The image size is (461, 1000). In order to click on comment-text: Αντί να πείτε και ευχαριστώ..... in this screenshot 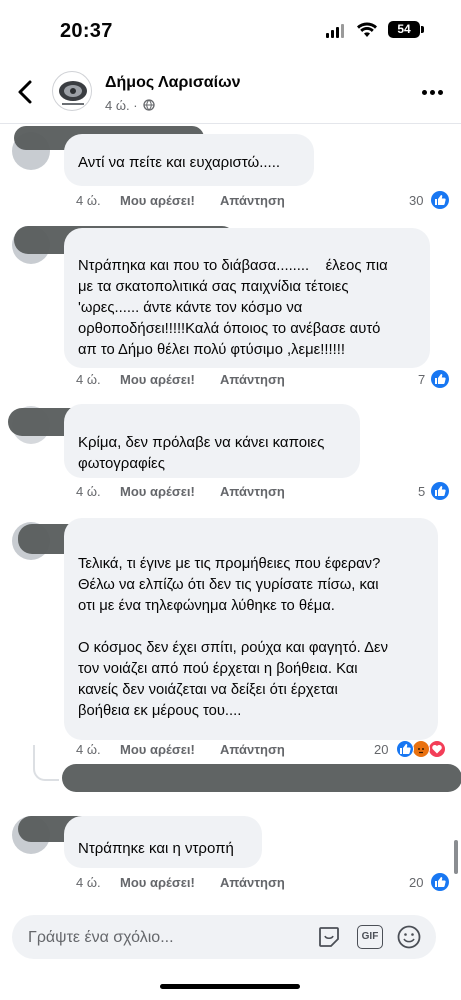, I will do `click(179, 162)`.